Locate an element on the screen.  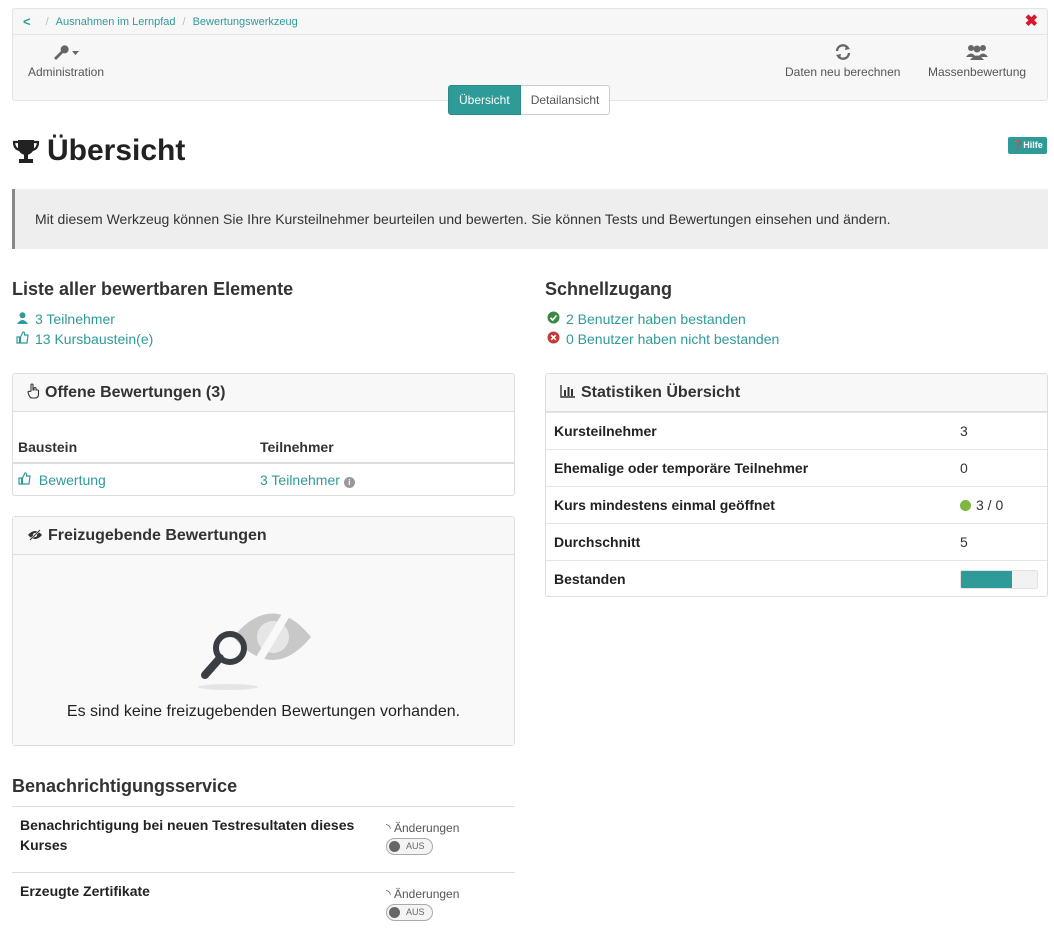
participants-cell: 3 Teilnehmer i is located at coordinates (384, 480).